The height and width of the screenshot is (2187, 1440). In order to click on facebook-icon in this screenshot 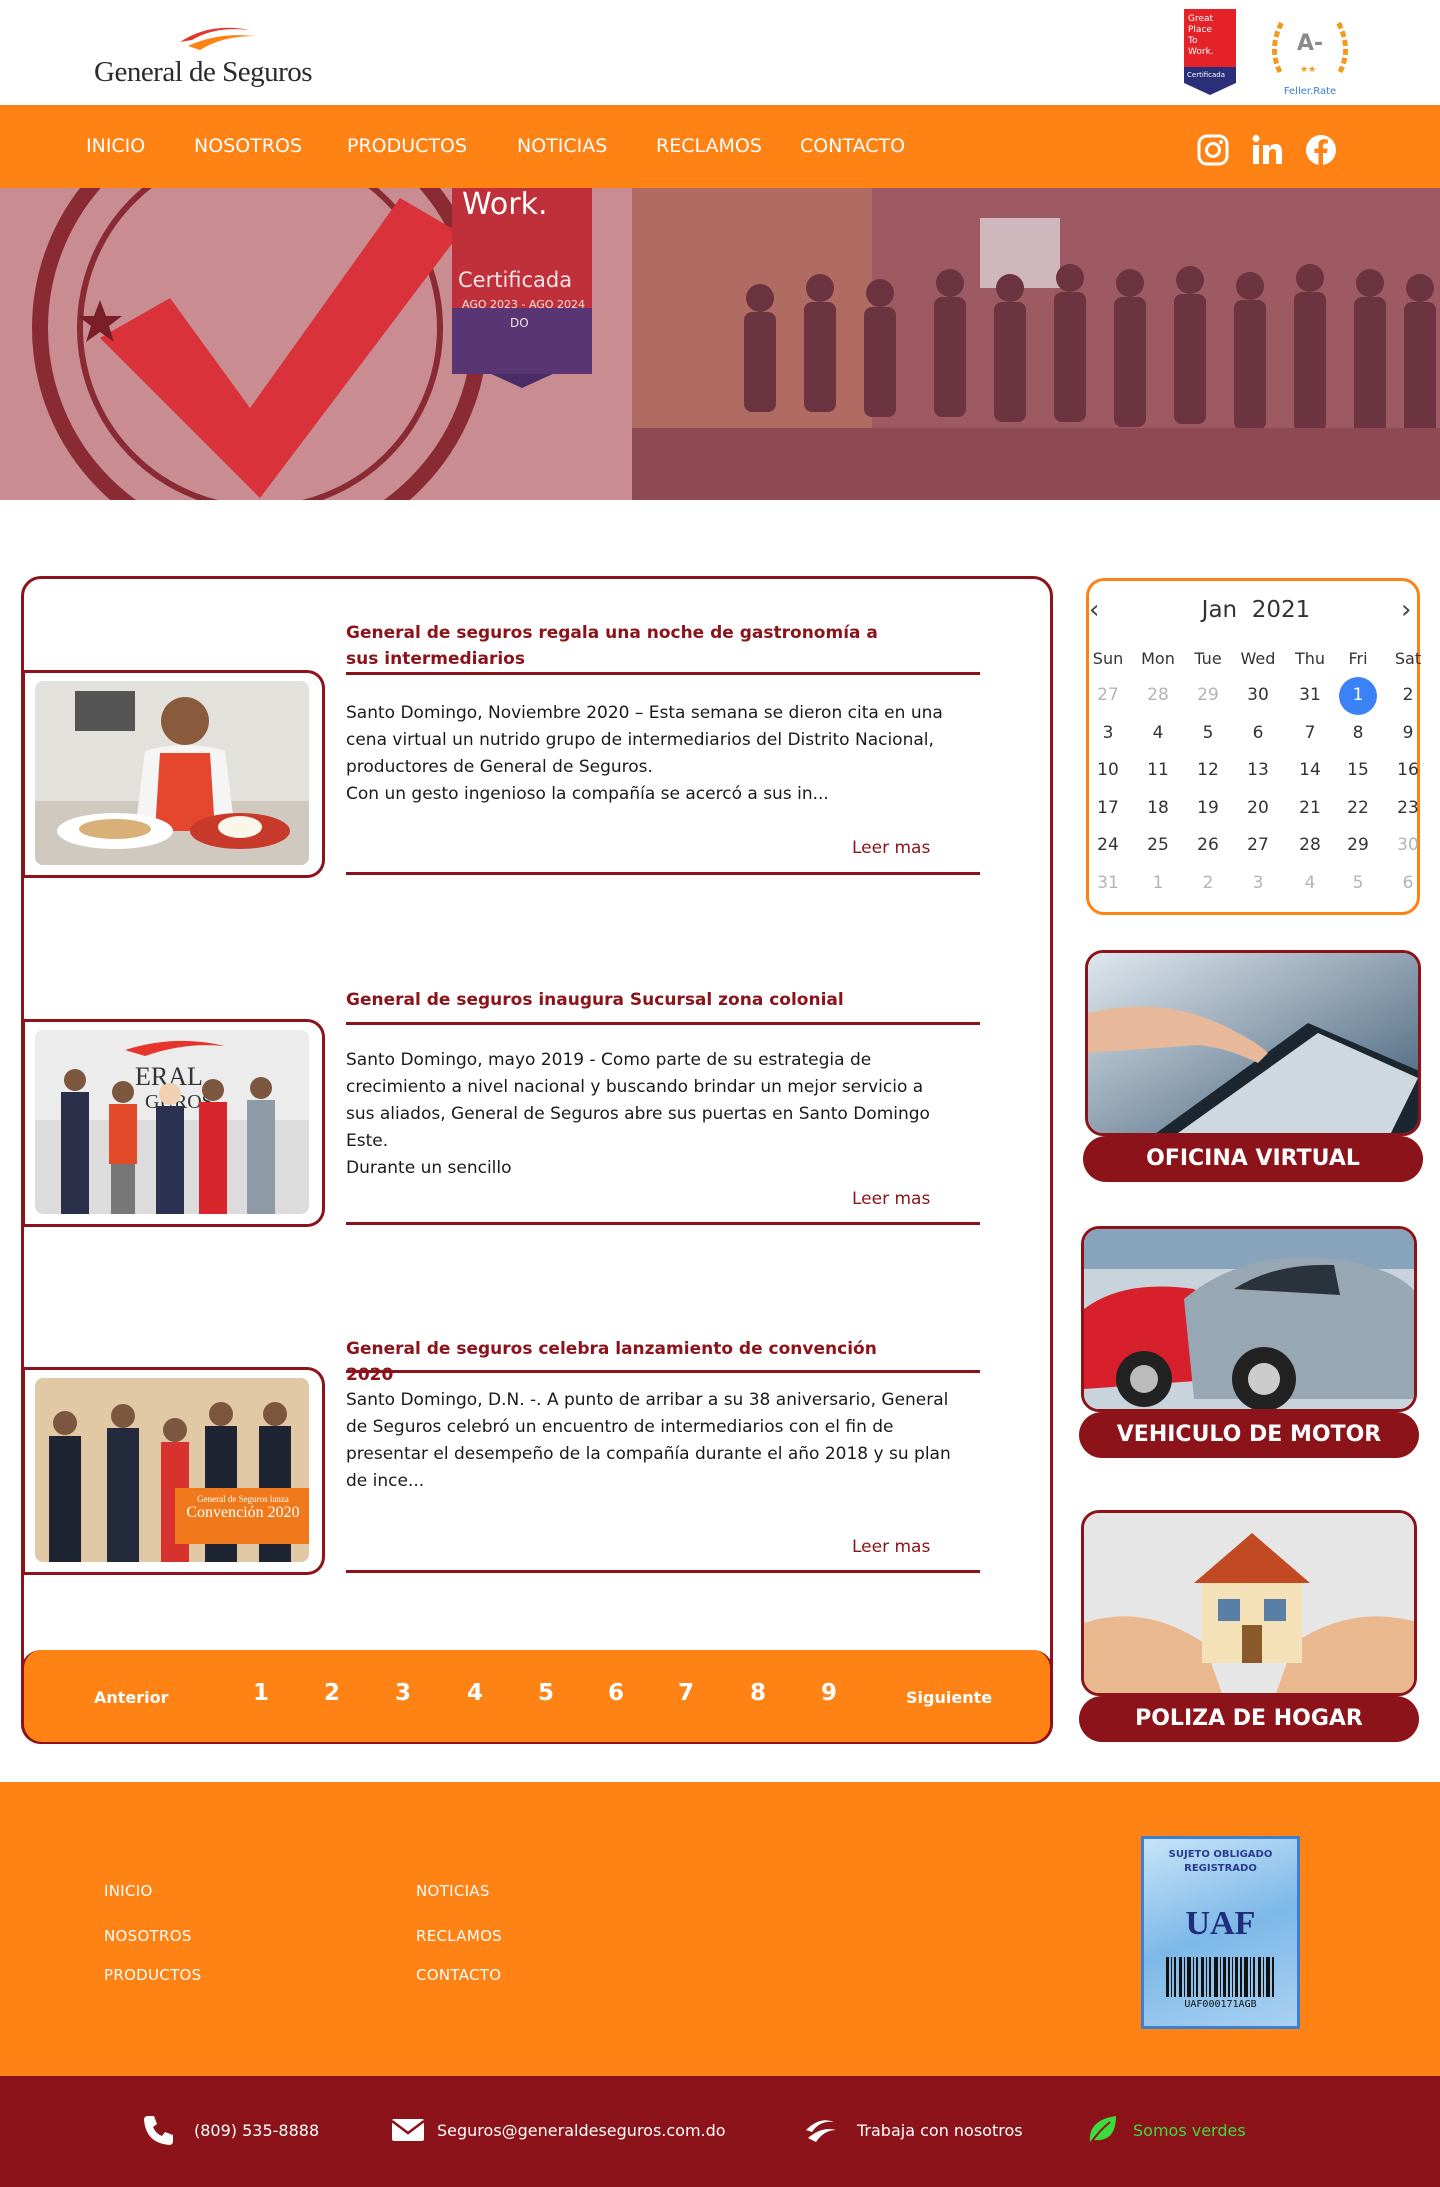, I will do `click(1321, 150)`.